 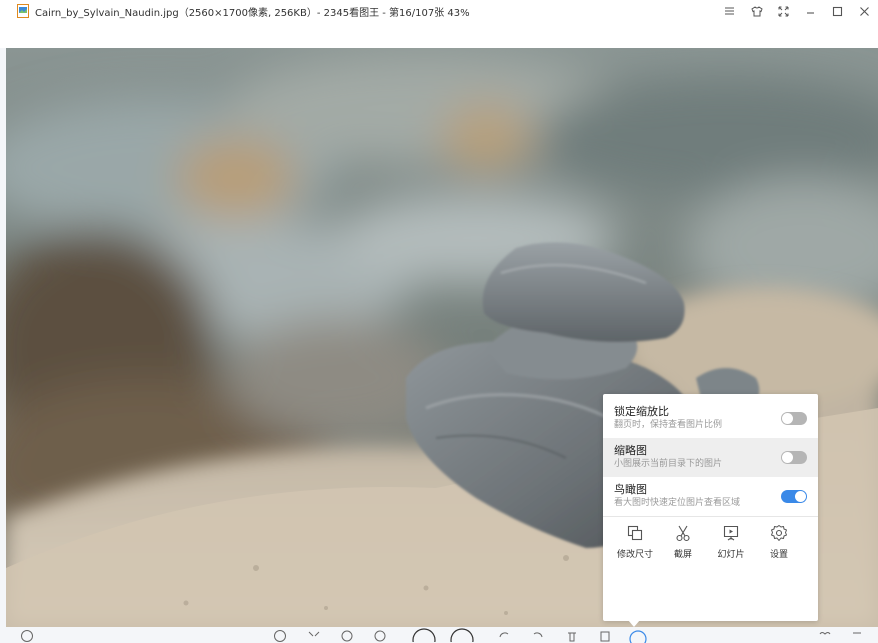 What do you see at coordinates (538, 636) in the screenshot?
I see `rotate-cw-icon` at bounding box center [538, 636].